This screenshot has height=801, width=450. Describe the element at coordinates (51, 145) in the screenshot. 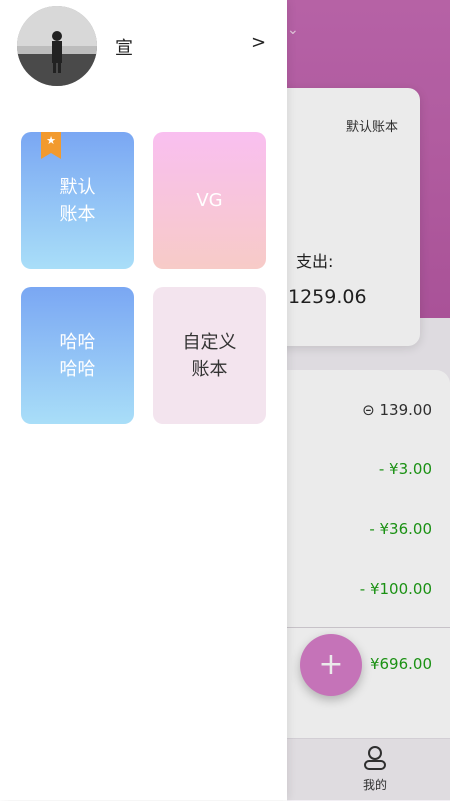

I see `star-bookmark-icon: ★` at that location.